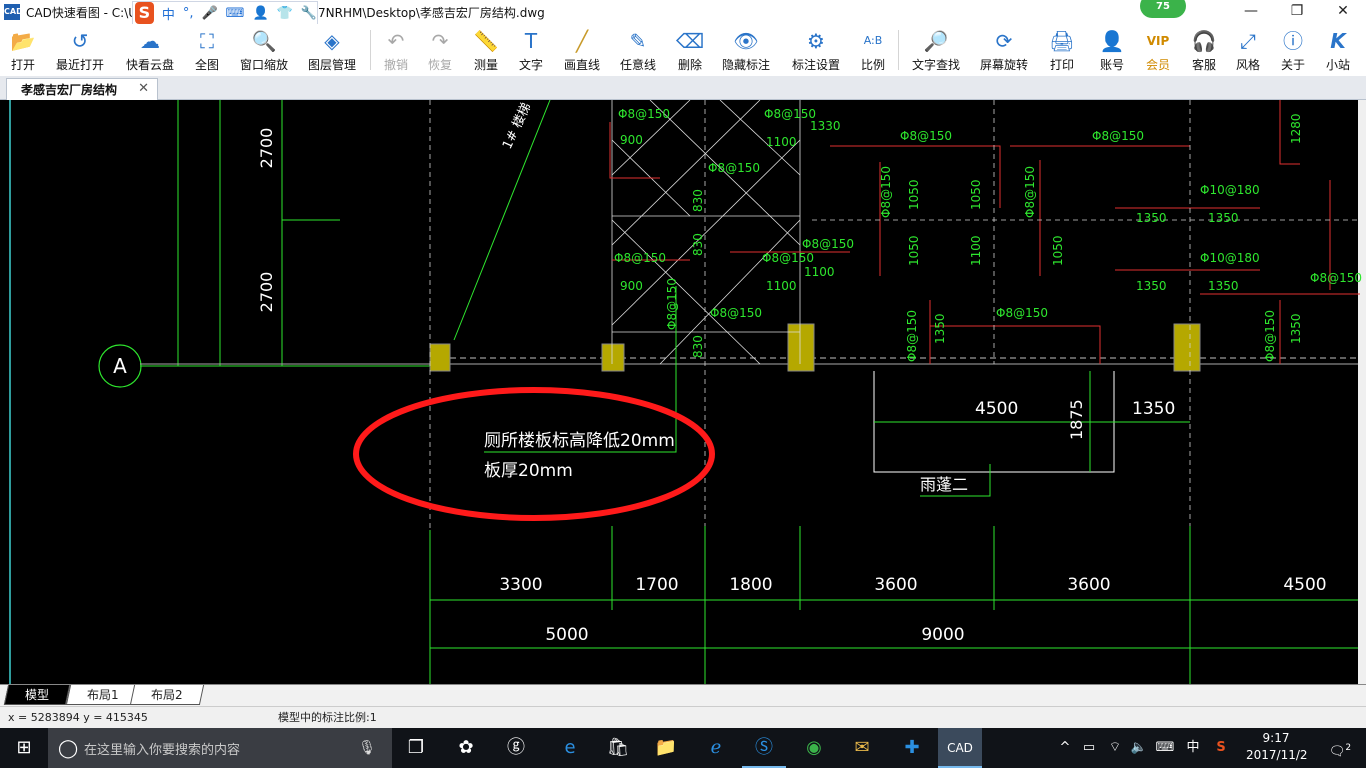 This screenshot has width=1366, height=772. Describe the element at coordinates (1062, 51) in the screenshot. I see `print-button: 🖨 打印` at that location.